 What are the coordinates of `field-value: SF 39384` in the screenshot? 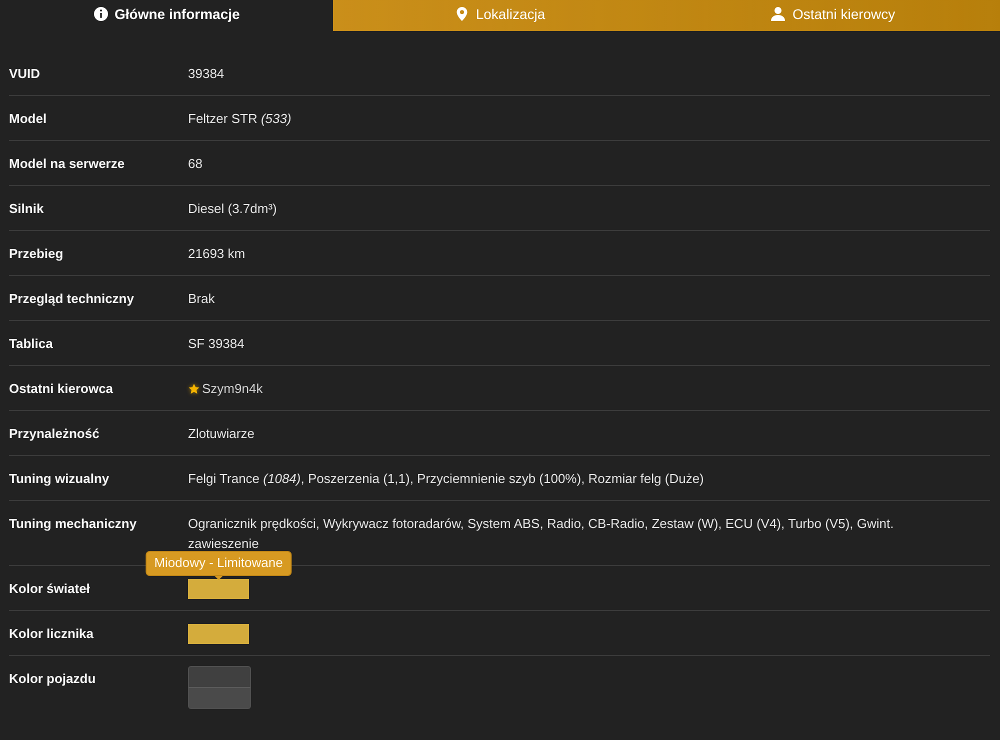 It's located at (217, 344).